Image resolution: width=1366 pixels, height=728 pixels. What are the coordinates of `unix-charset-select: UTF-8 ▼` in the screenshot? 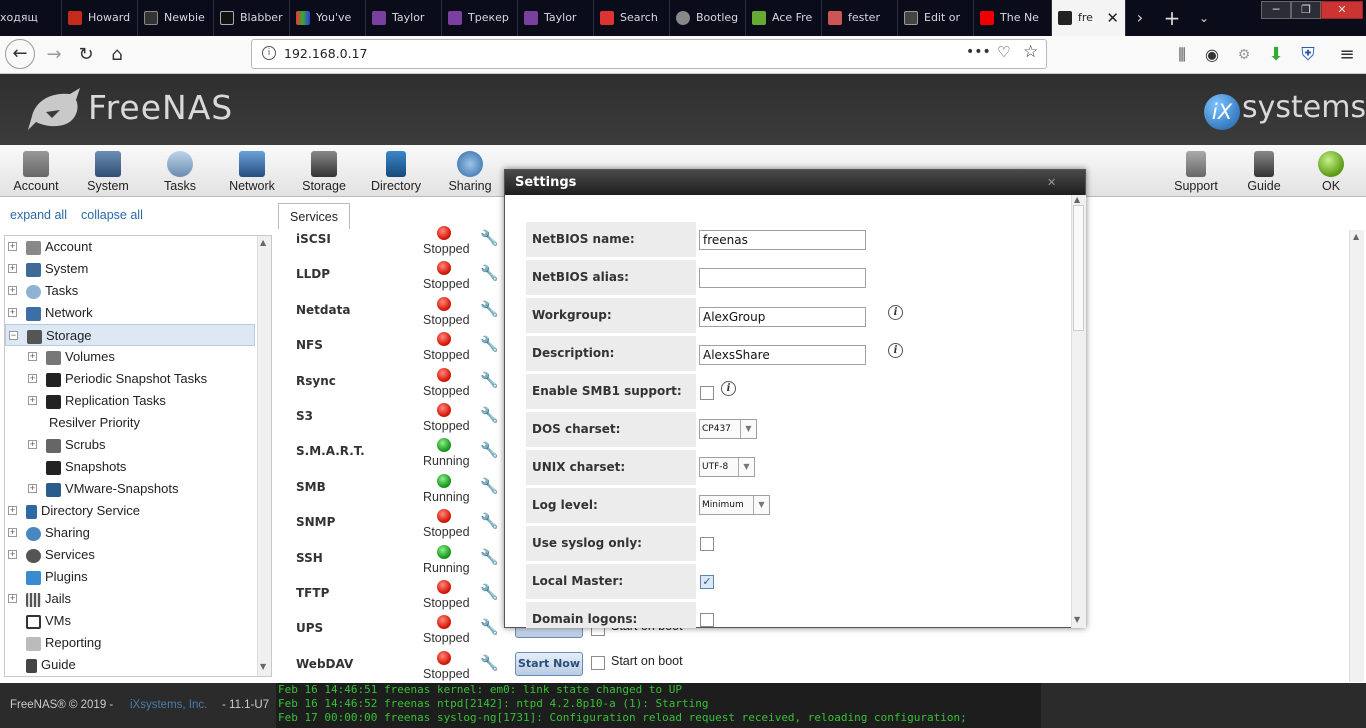 It's located at (727, 467).